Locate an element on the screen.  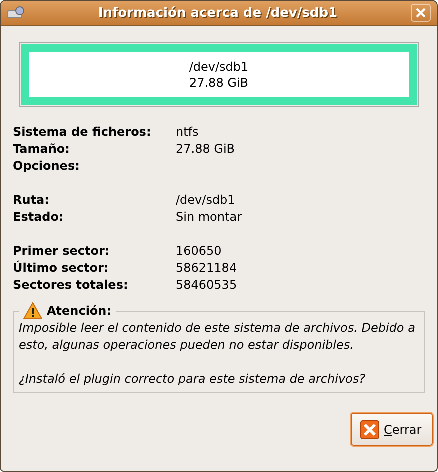
close-button is located at coordinates (421, 13).